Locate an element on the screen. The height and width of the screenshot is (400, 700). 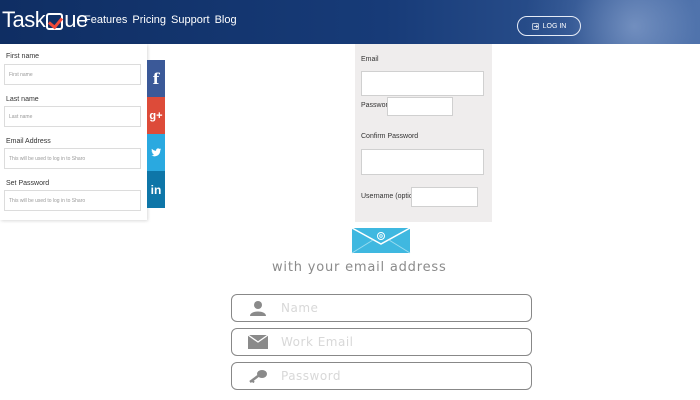
set-password-input: This will be used to log in to Sharo is located at coordinates (72, 200).